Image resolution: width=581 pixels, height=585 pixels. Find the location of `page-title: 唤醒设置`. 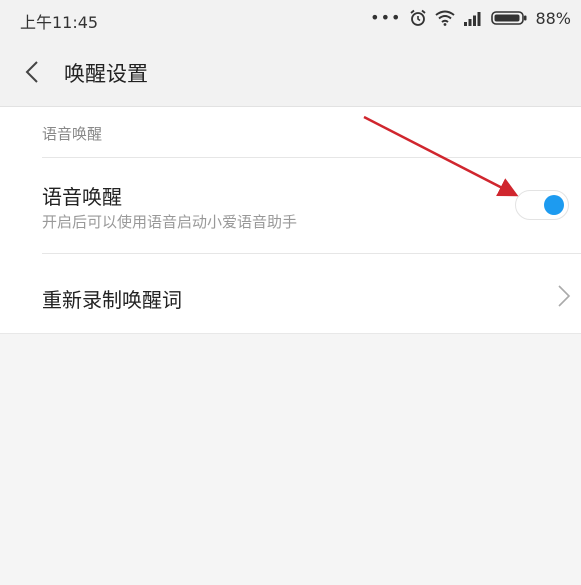

page-title: 唤醒设置 is located at coordinates (106, 74).